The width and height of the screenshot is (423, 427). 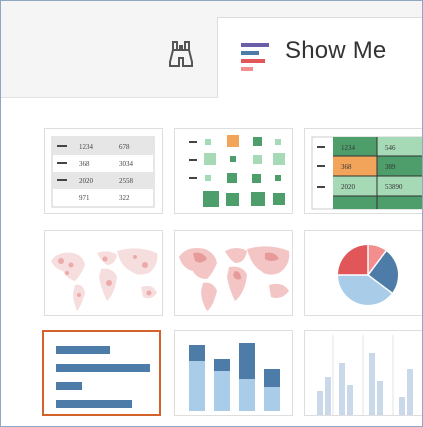 I want to click on thumb-side-by-side-bars, so click(x=363, y=373).